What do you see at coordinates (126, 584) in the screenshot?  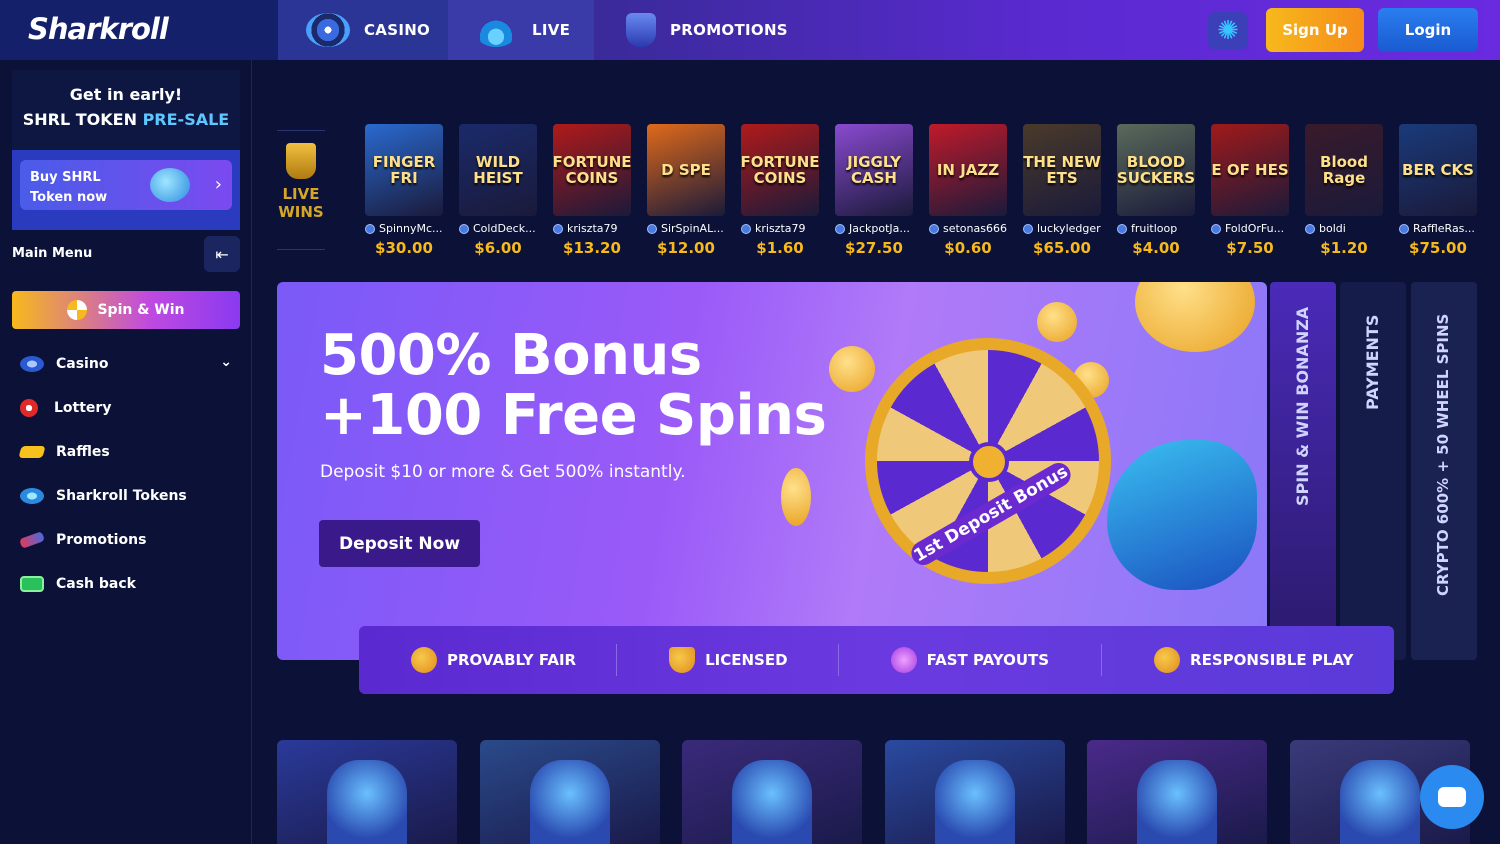 I see `sidebar-item-cashback: Cash back` at bounding box center [126, 584].